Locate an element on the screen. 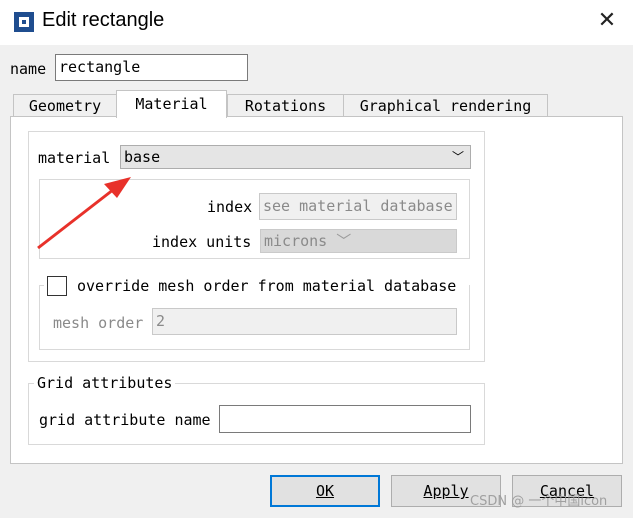 This screenshot has width=633, height=518. index-units-label: index units is located at coordinates (202, 242).